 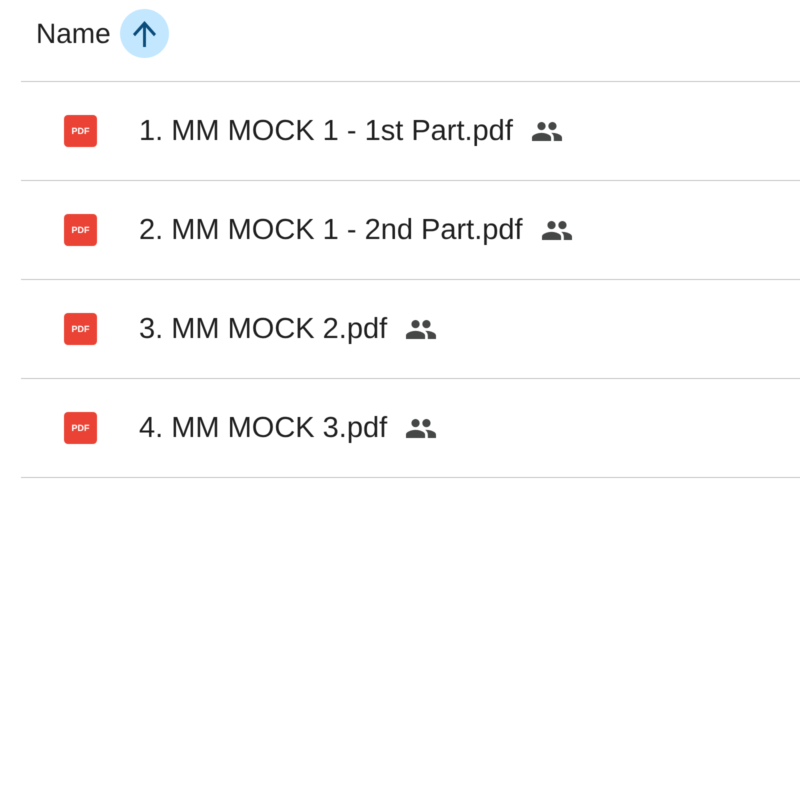 What do you see at coordinates (263, 428) in the screenshot?
I see `file-name: 4. MM MOCK 3.pdf` at bounding box center [263, 428].